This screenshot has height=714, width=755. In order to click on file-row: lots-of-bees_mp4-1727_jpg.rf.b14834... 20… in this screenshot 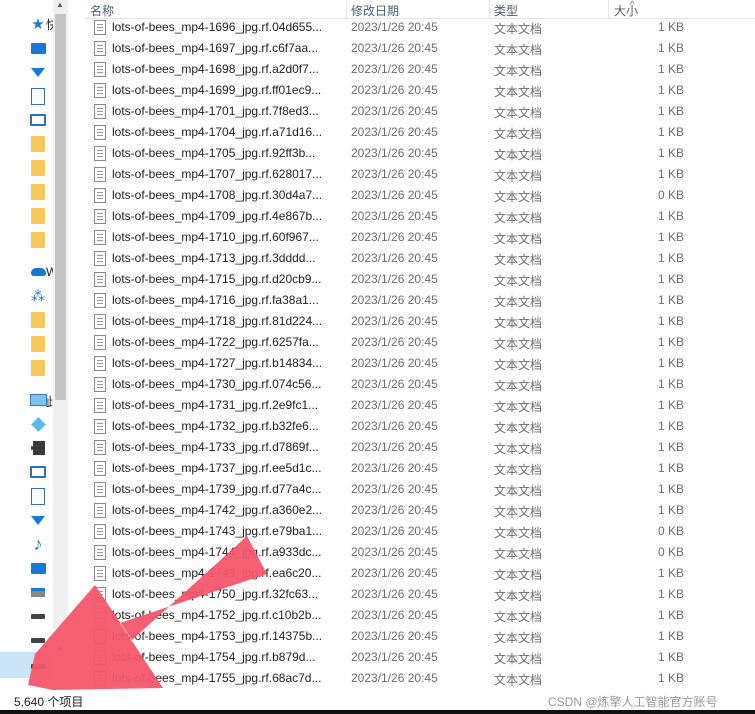, I will do `click(419, 363)`.